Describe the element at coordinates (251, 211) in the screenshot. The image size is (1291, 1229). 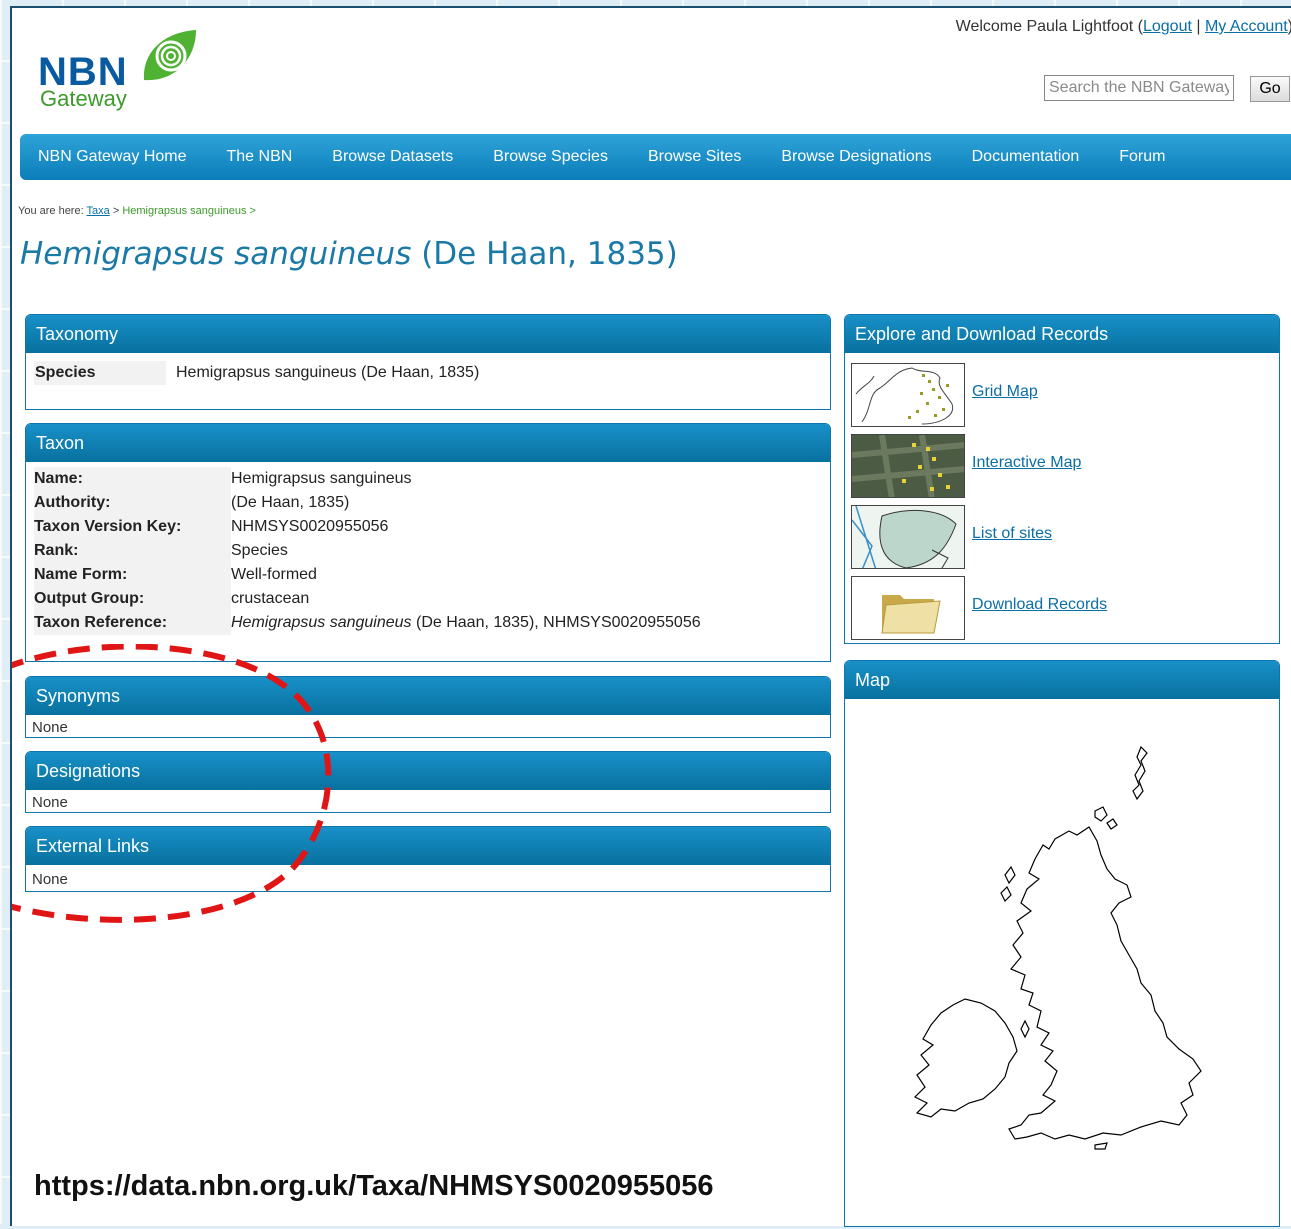
I see `breadcrumb-sep-end: >` at that location.